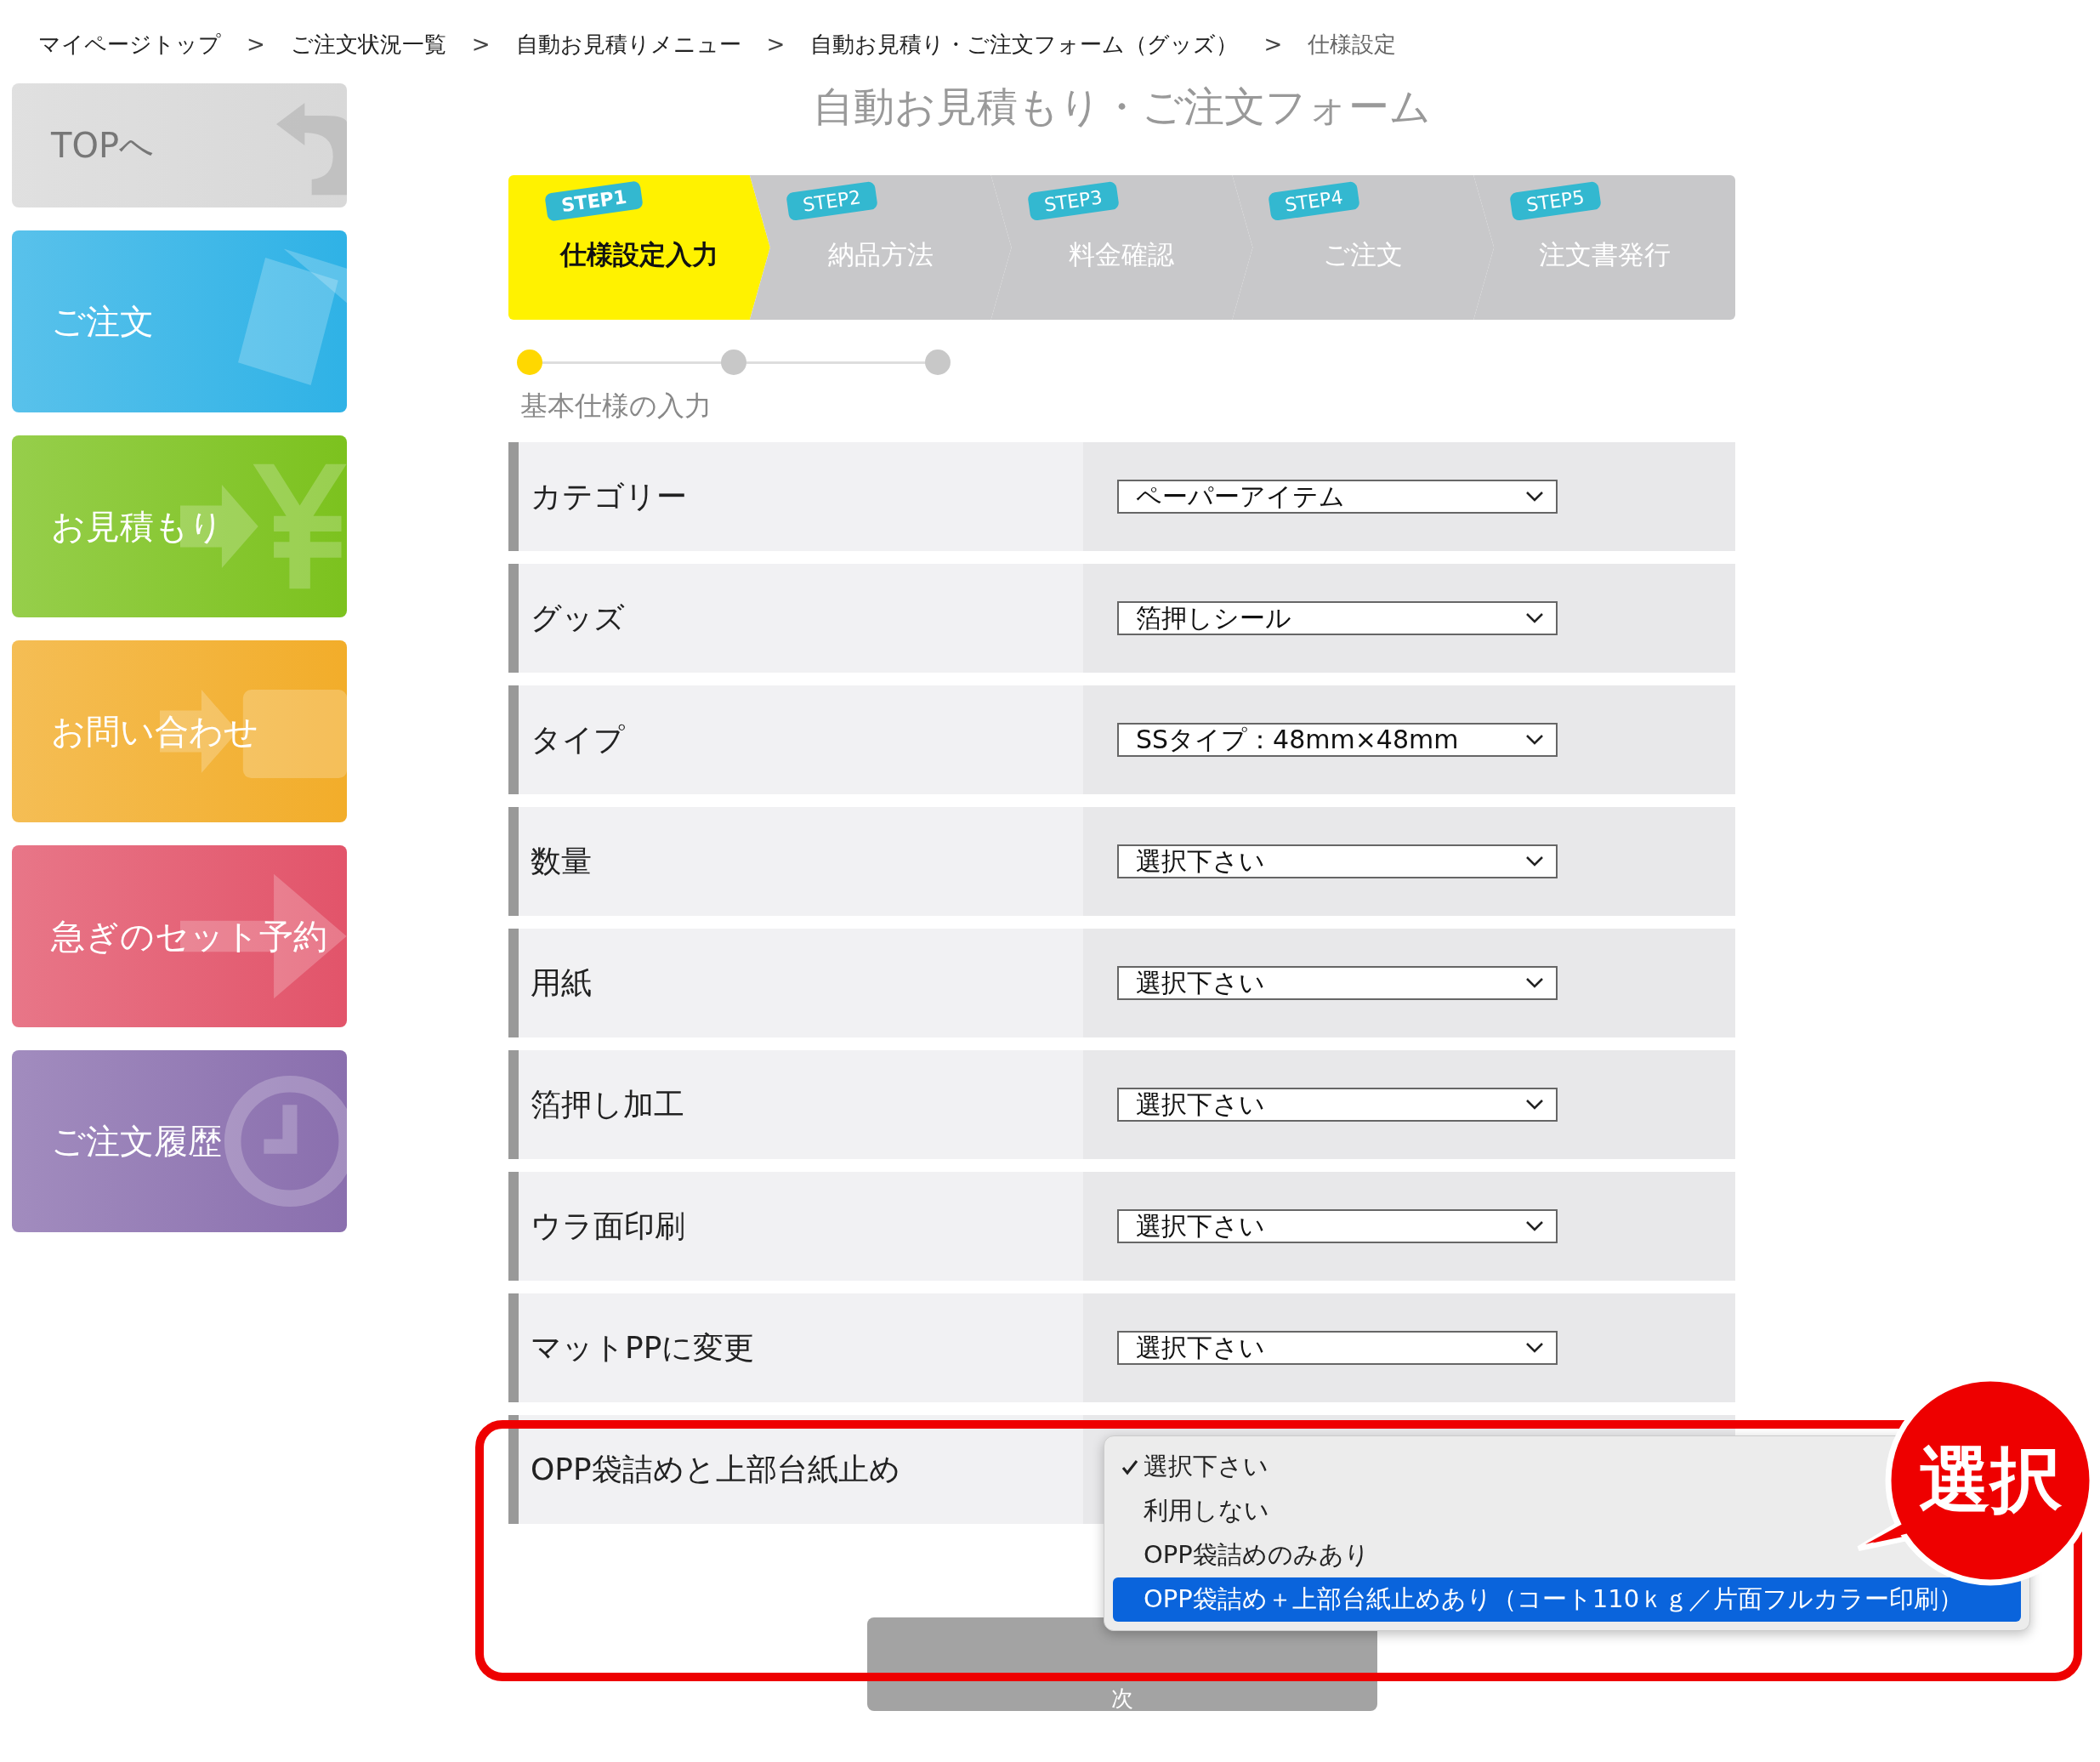 This screenshot has width=2100, height=1762. I want to click on field-label: 箔押し加工, so click(796, 1104).